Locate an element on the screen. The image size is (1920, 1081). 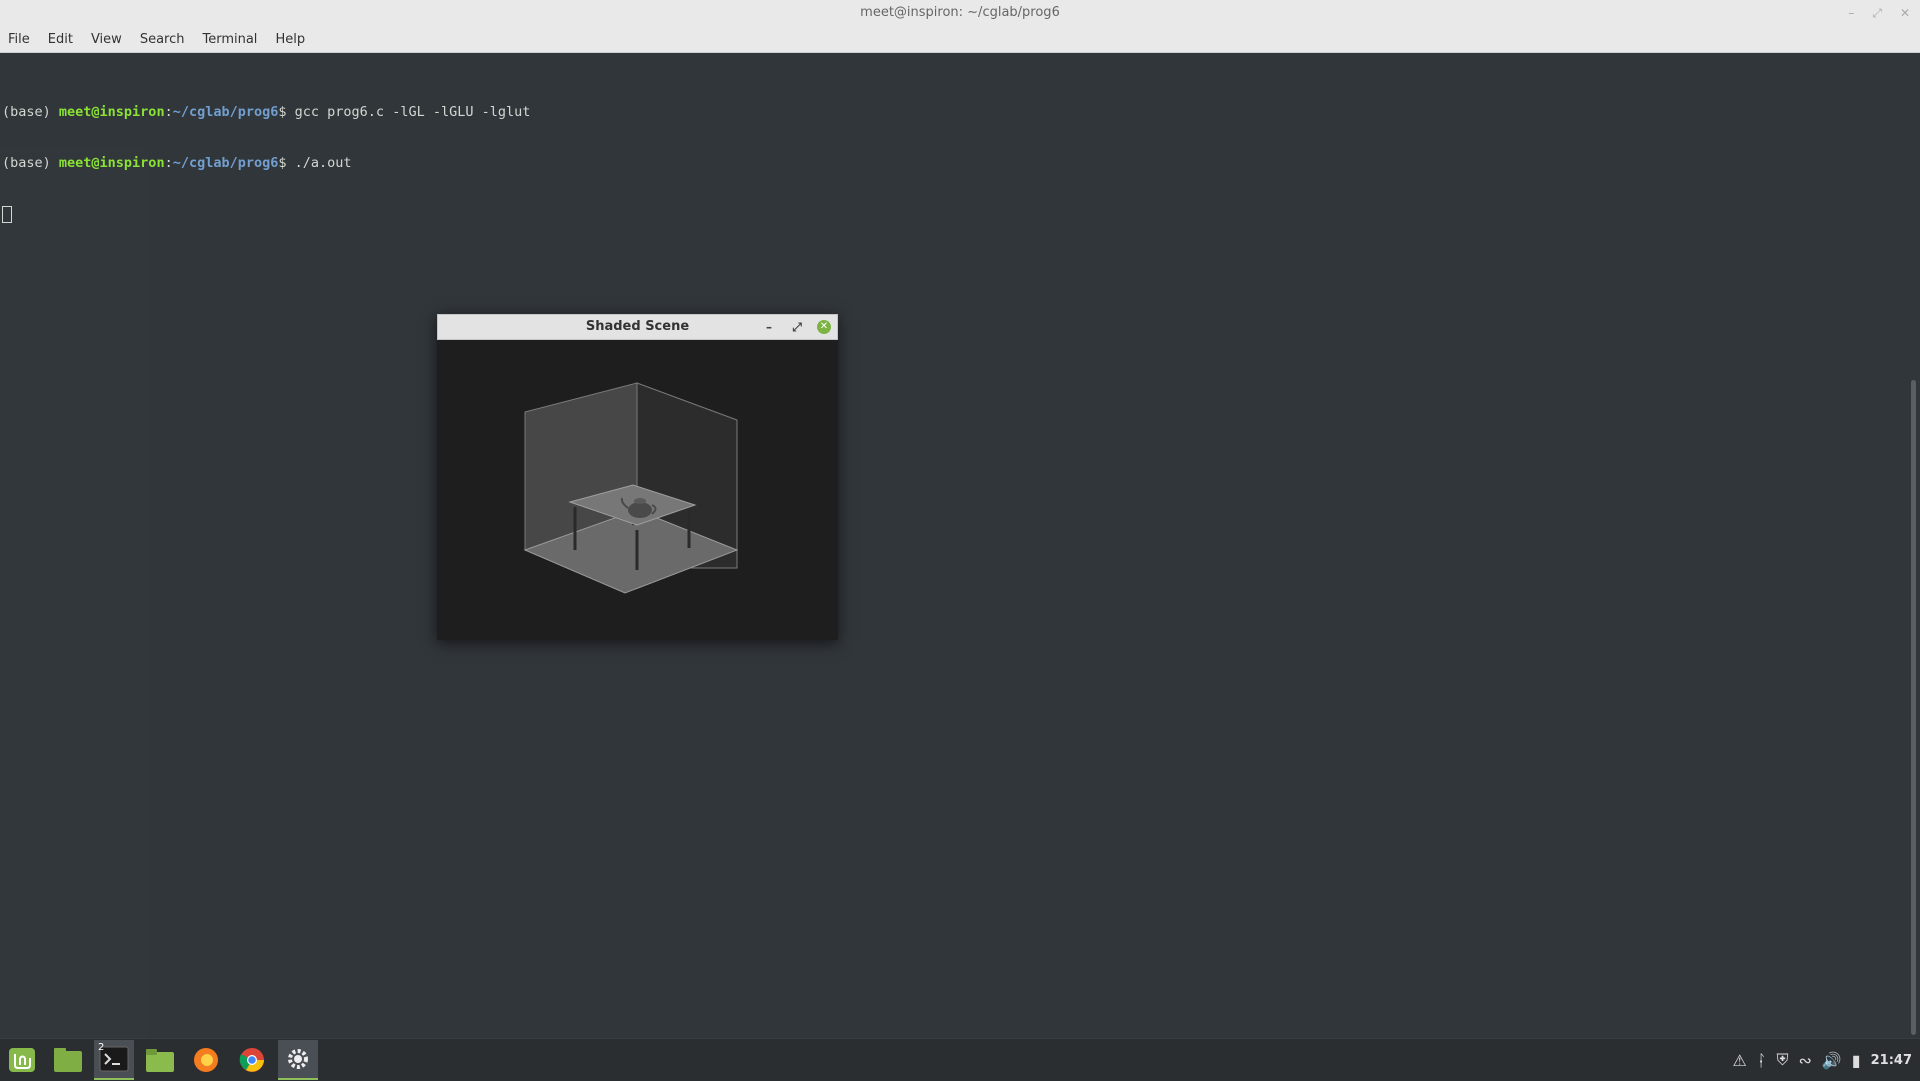
gl-window-title-bar: Shaded Scene – ⤢ ✕ is located at coordinates (637, 327).